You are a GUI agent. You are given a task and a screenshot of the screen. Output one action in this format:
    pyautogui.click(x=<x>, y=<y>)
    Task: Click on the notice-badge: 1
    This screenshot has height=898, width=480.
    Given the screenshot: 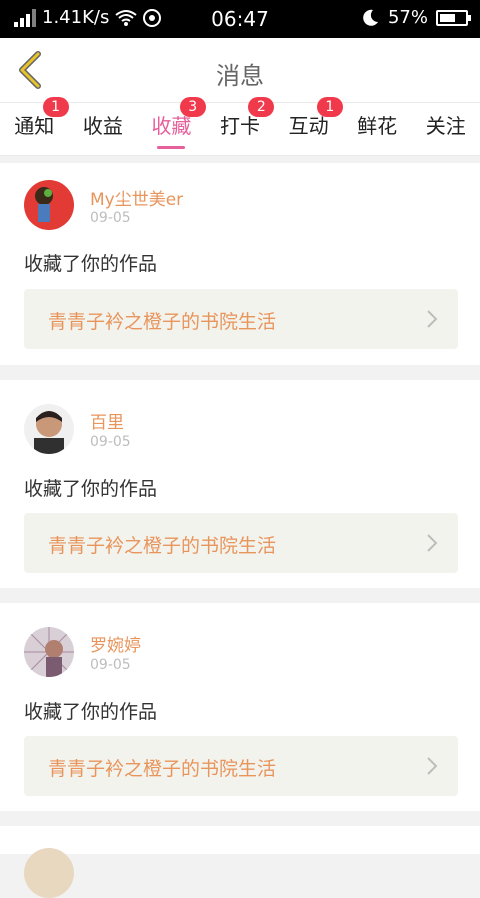 What is the action you would take?
    pyautogui.click(x=55, y=107)
    